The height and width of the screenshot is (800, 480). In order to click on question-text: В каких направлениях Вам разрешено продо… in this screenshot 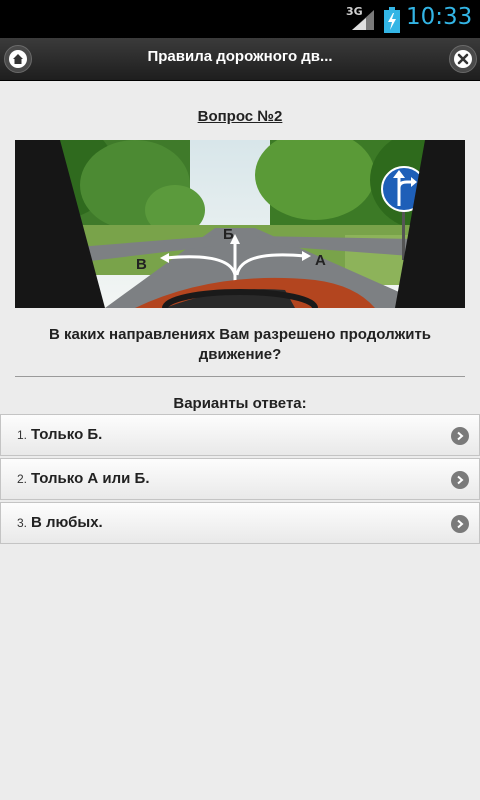, I will do `click(240, 344)`.